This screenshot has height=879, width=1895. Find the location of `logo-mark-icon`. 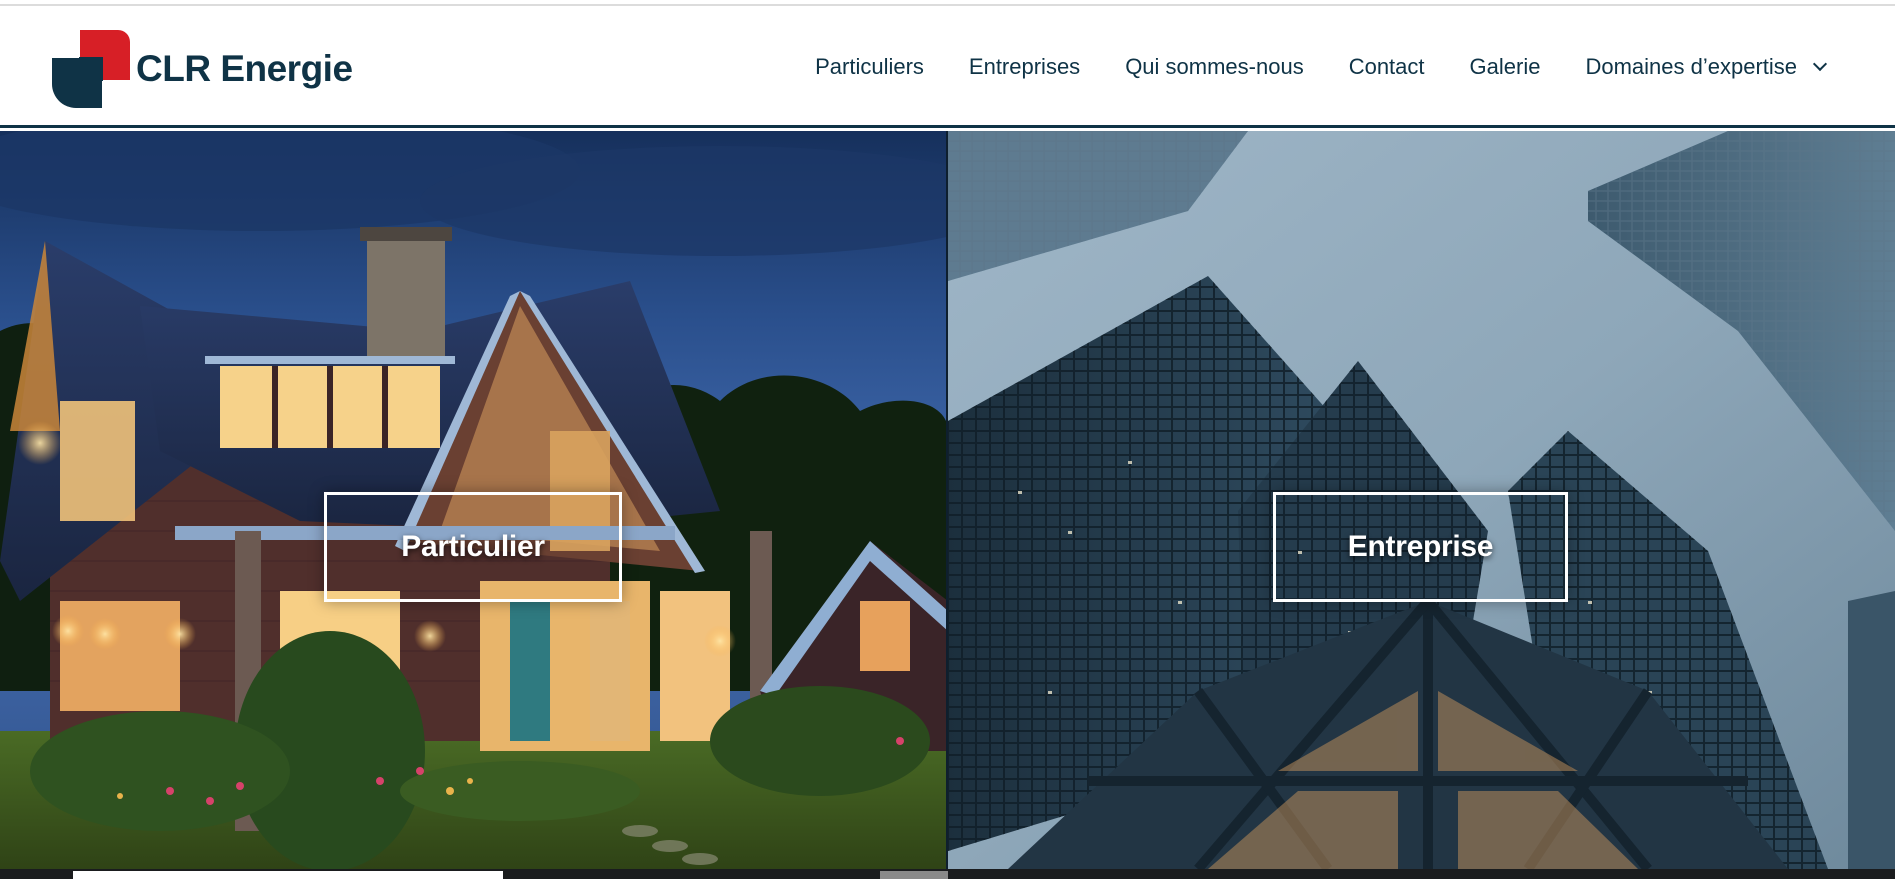

logo-mark-icon is located at coordinates (91, 69).